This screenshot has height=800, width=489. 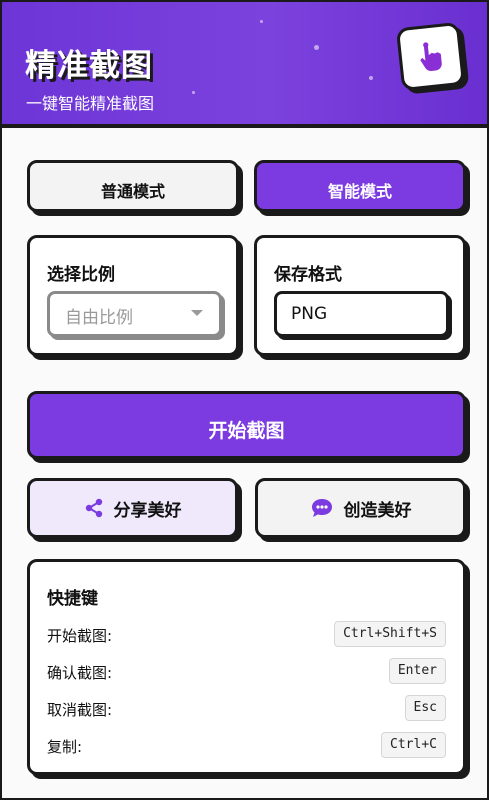 I want to click on shortcut-row: 开始截图: Ctrl+Shift+S, so click(x=246, y=635).